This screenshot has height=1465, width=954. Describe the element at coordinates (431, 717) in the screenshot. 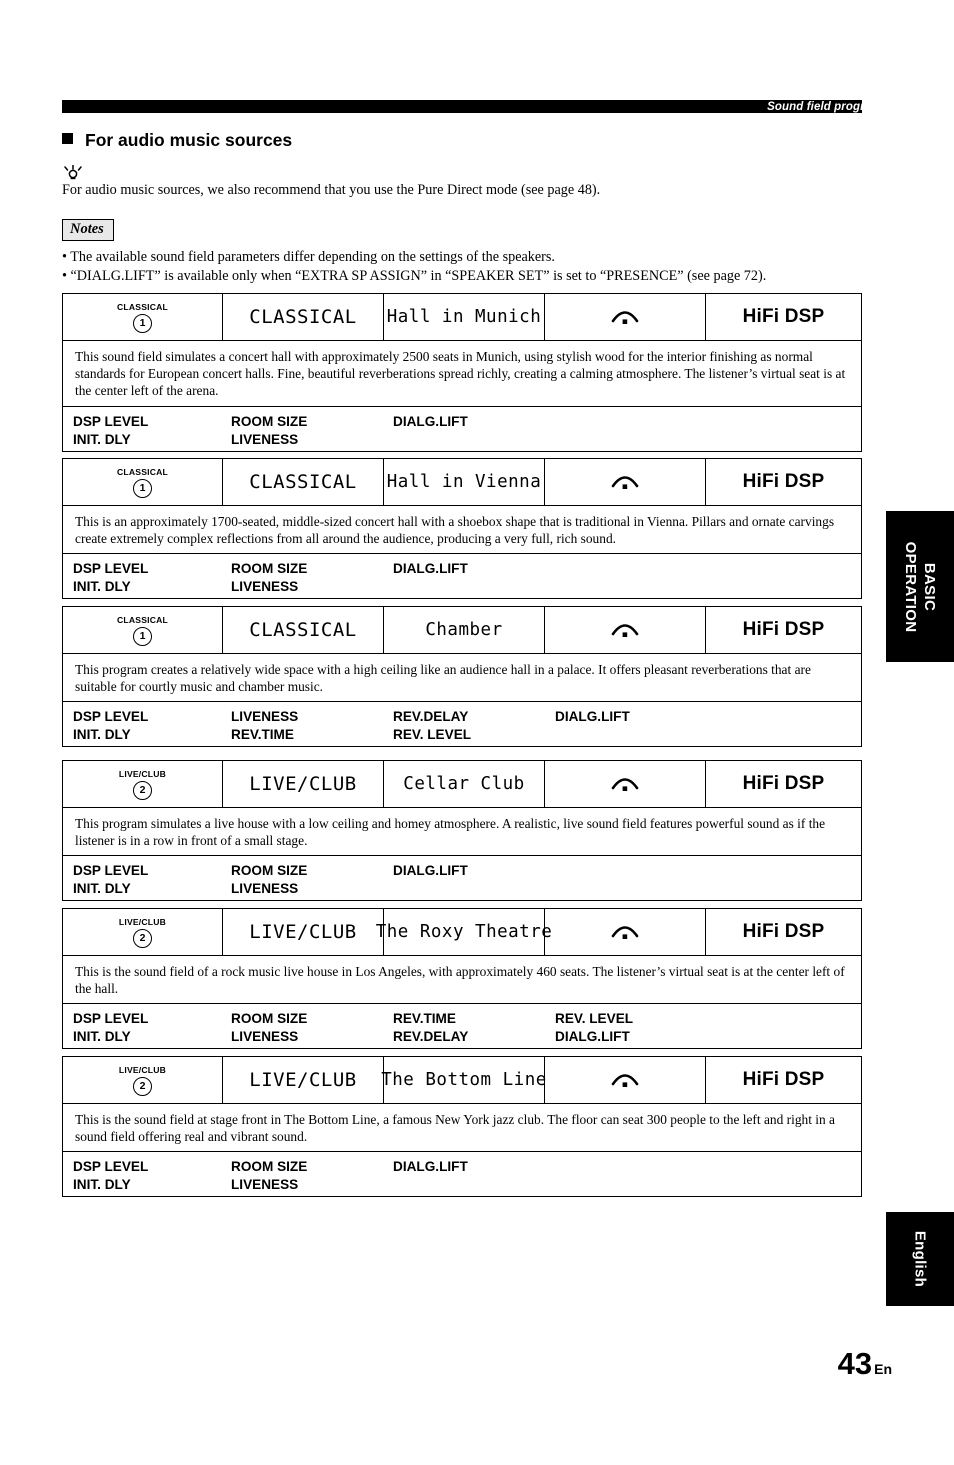

I see `param-item: REV.DELAY` at that location.